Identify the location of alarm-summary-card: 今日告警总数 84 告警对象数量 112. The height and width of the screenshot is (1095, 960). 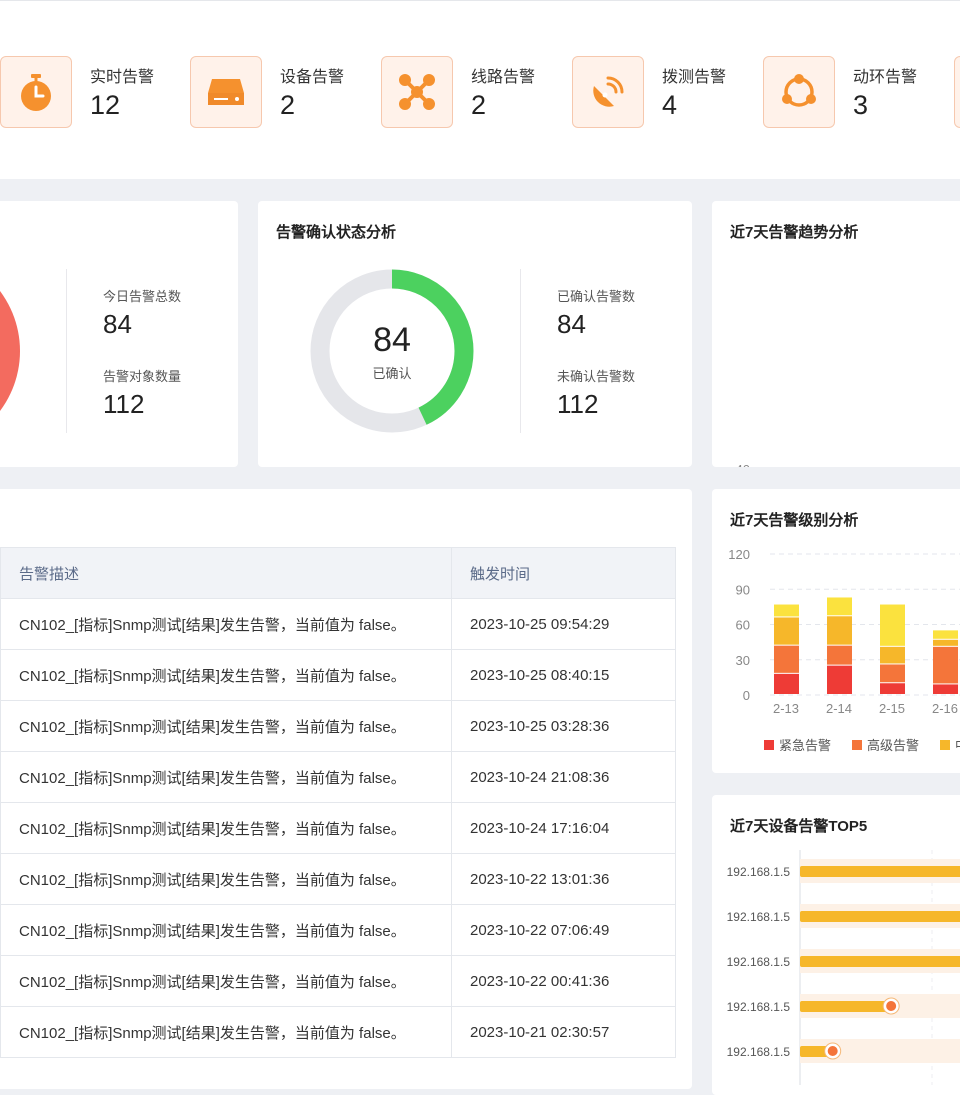
(119, 334).